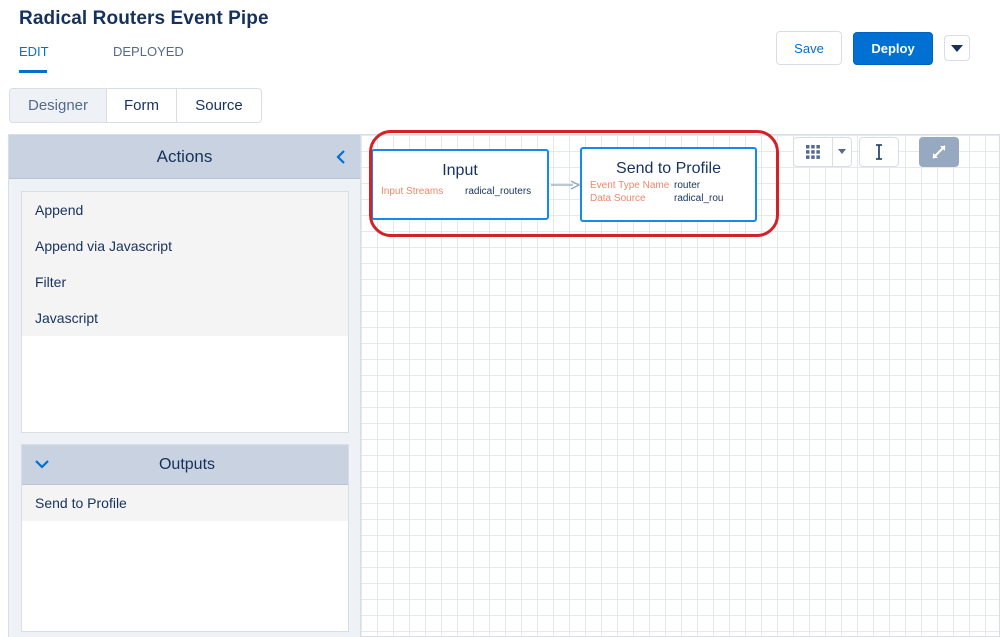 This screenshot has height=637, width=1000. Describe the element at coordinates (144, 18) in the screenshot. I see `page-title: Radical Routers Event Pipe` at that location.